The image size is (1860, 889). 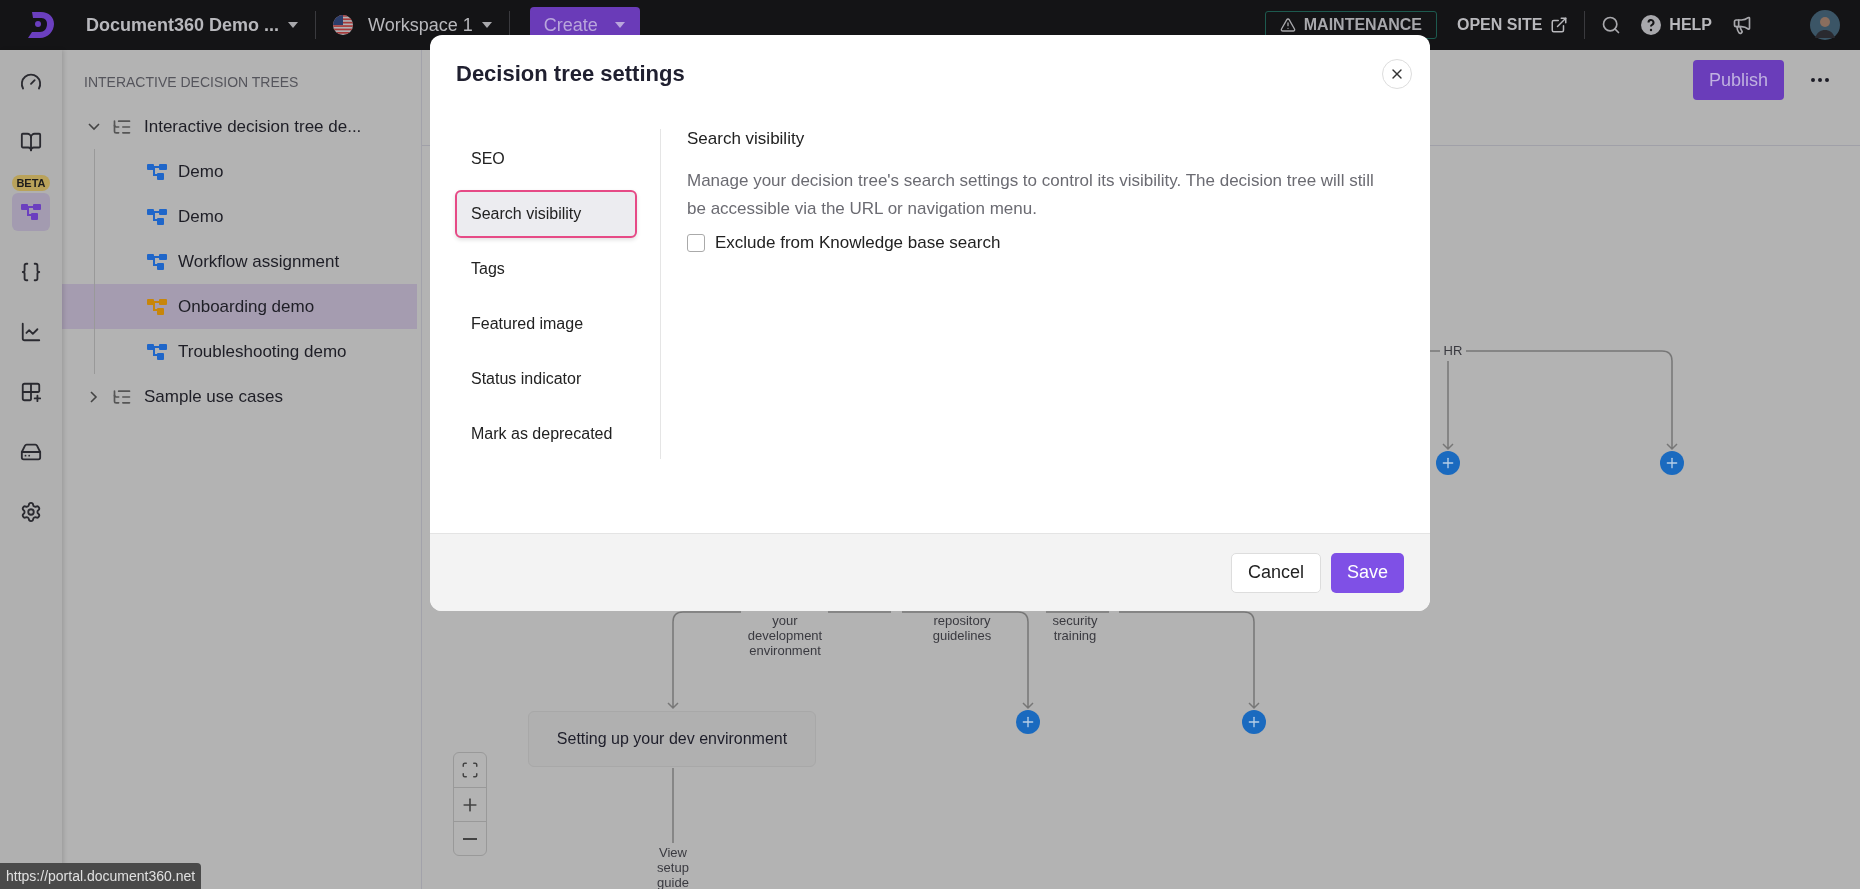 What do you see at coordinates (1825, 25) in the screenshot?
I see `avatar` at bounding box center [1825, 25].